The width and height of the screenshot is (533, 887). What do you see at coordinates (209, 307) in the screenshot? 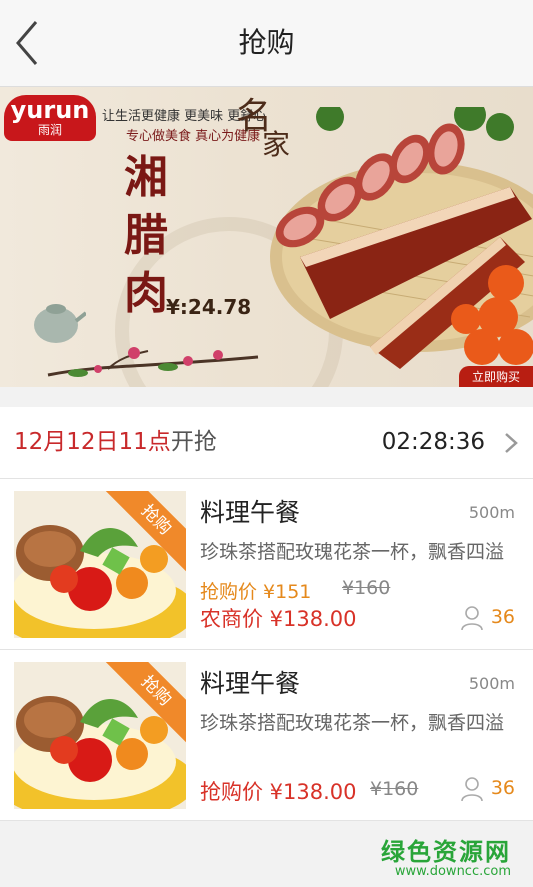
I see `banner-price: ¥:24.78` at bounding box center [209, 307].